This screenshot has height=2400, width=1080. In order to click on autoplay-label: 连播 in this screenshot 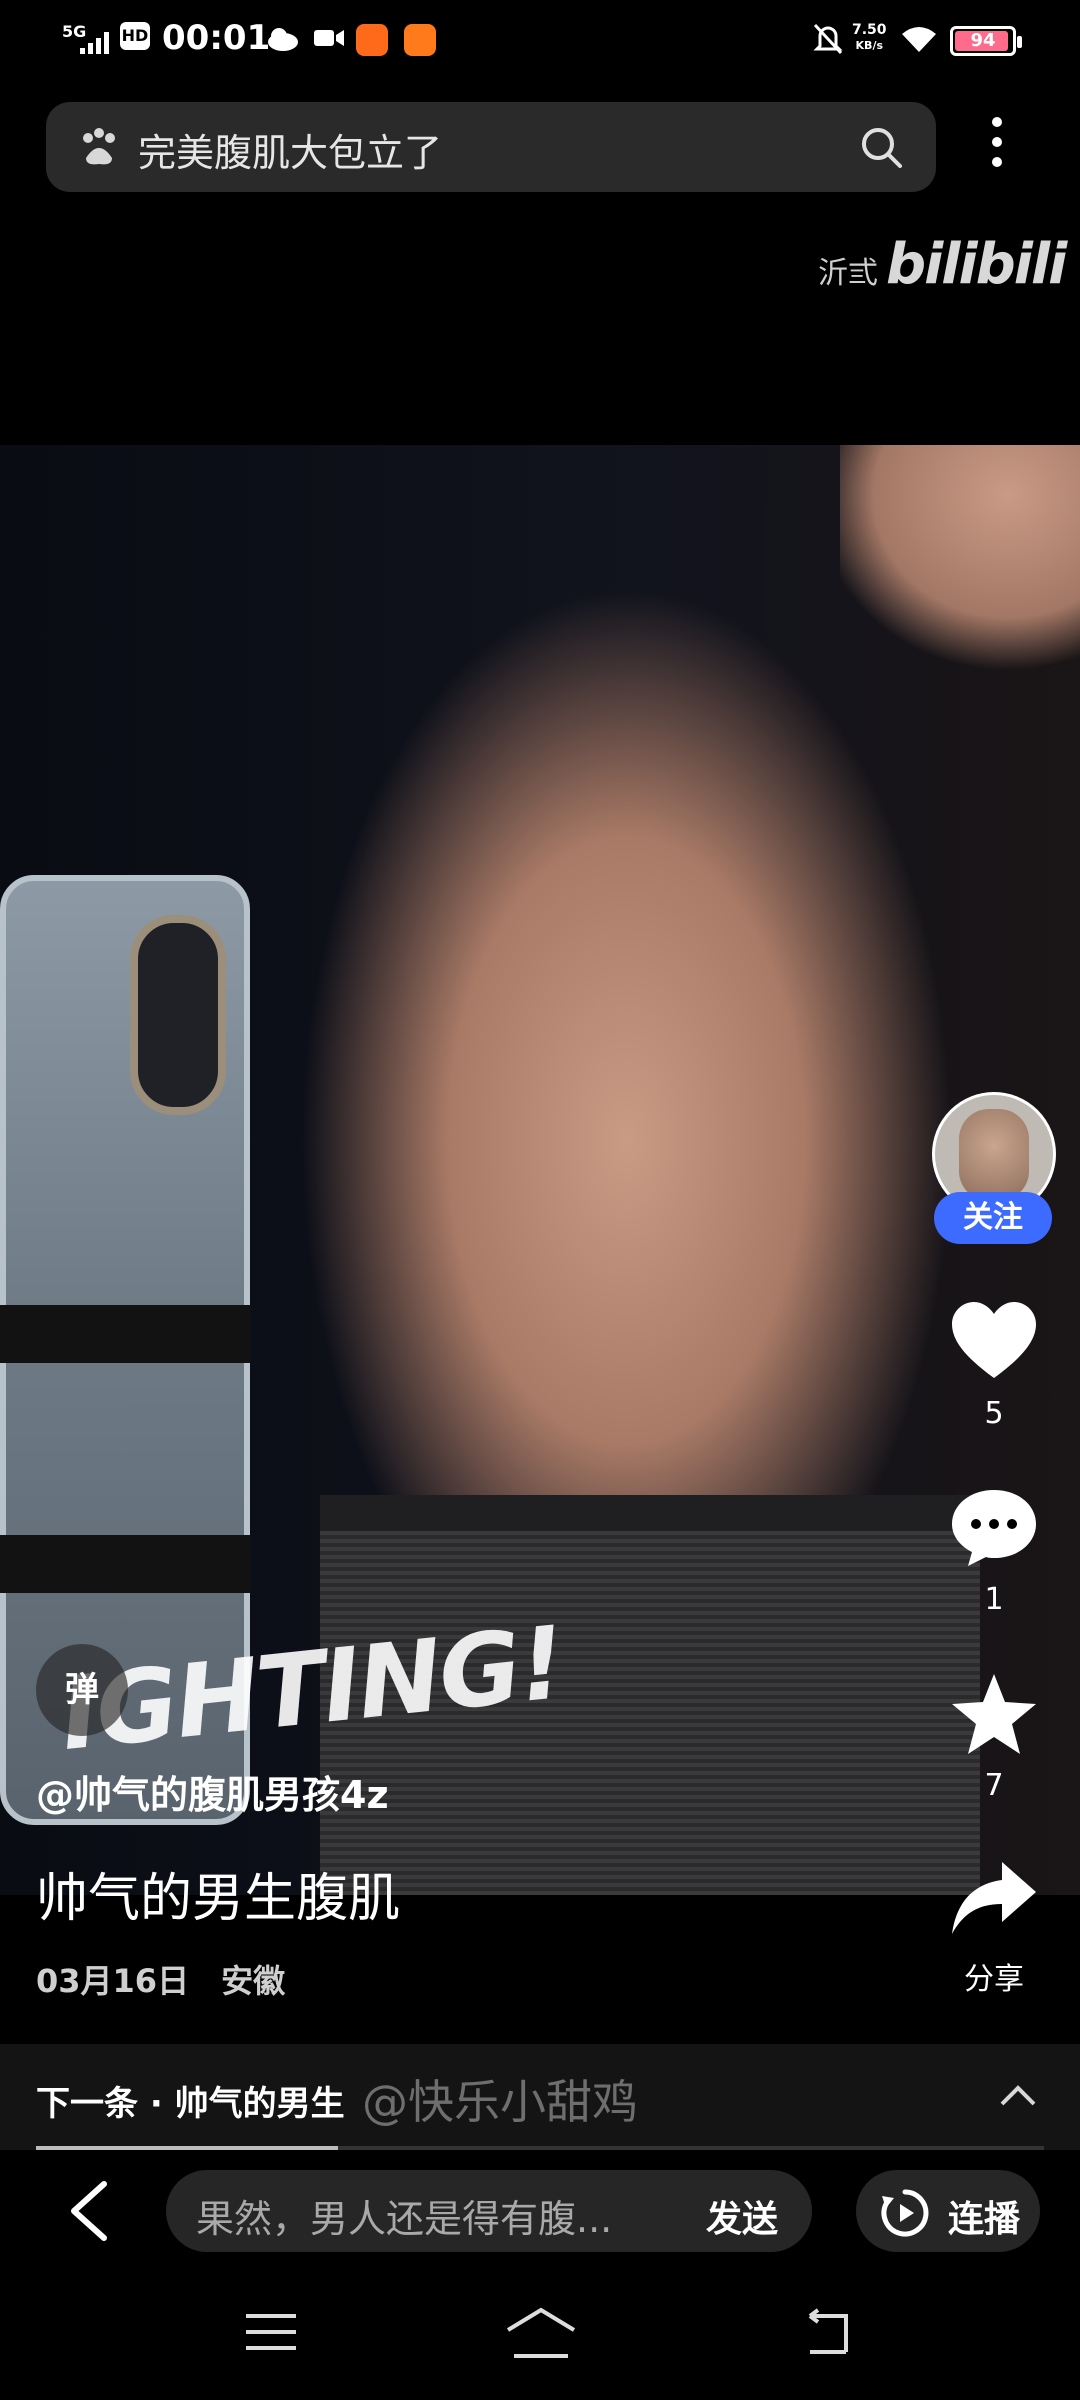, I will do `click(984, 2219)`.